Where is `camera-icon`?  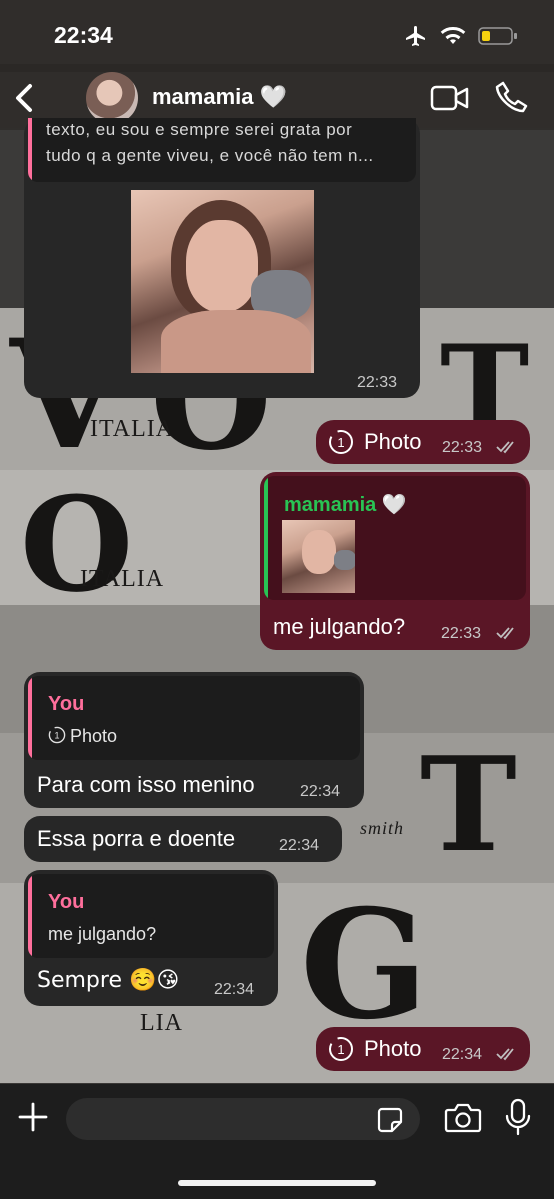
camera-icon is located at coordinates (463, 1118).